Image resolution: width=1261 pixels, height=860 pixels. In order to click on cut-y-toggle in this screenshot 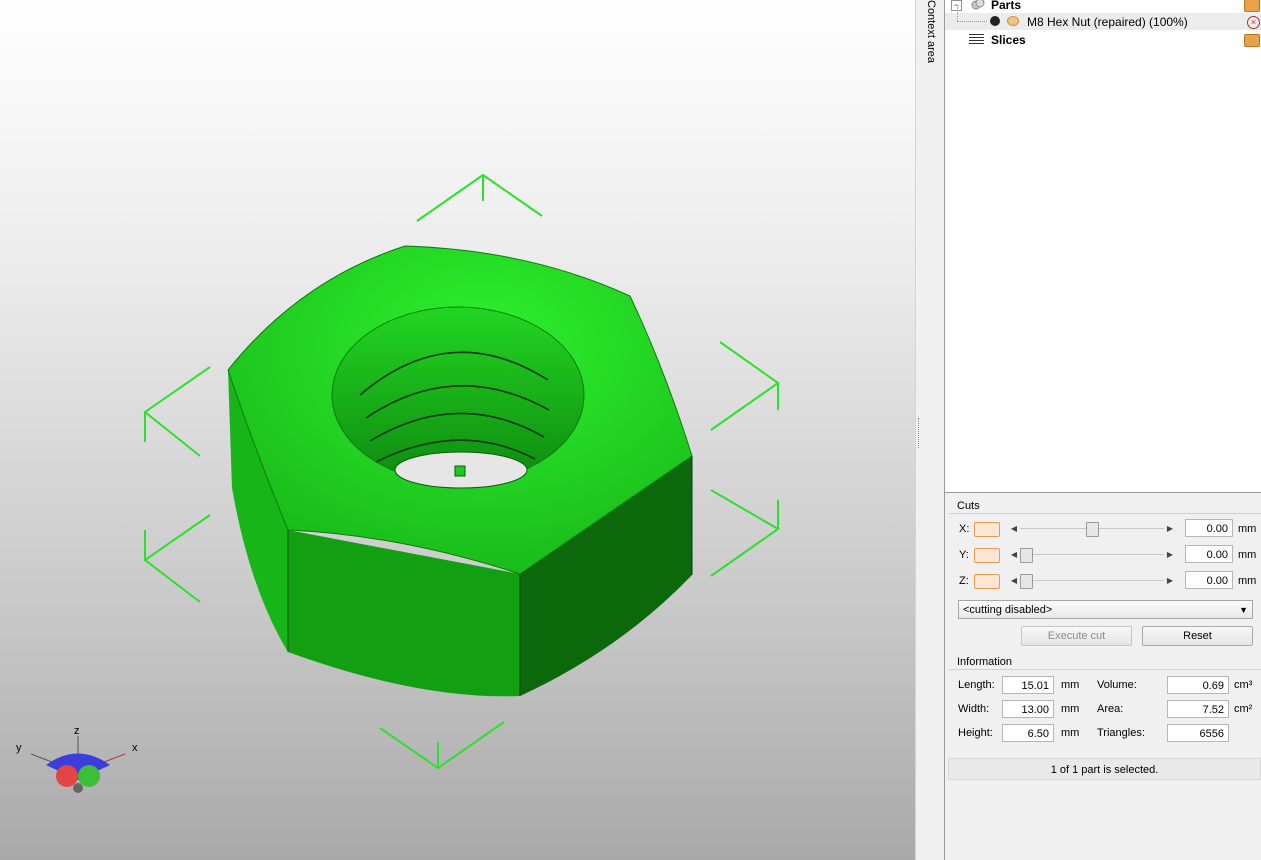, I will do `click(987, 555)`.